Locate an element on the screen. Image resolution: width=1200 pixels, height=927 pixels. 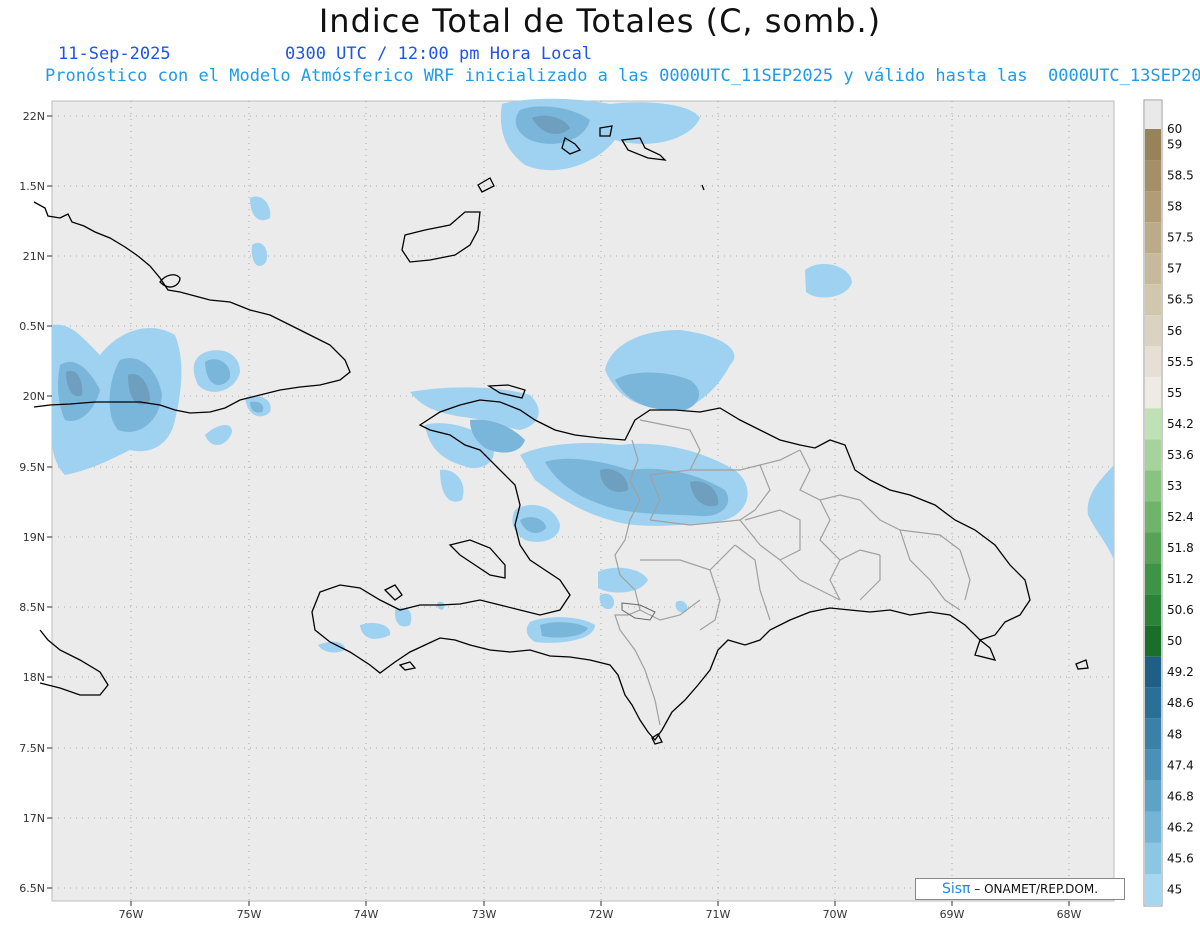
lon-label: 74W is located at coordinates (366, 914).